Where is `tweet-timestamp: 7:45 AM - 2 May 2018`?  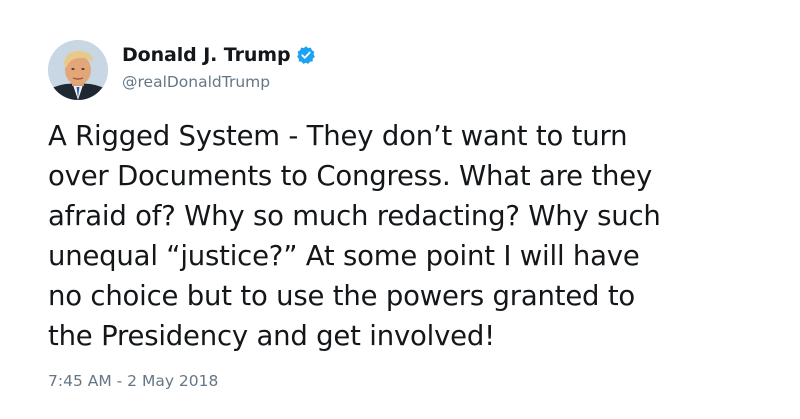
tweet-timestamp: 7:45 AM - 2 May 2018 is located at coordinates (133, 381).